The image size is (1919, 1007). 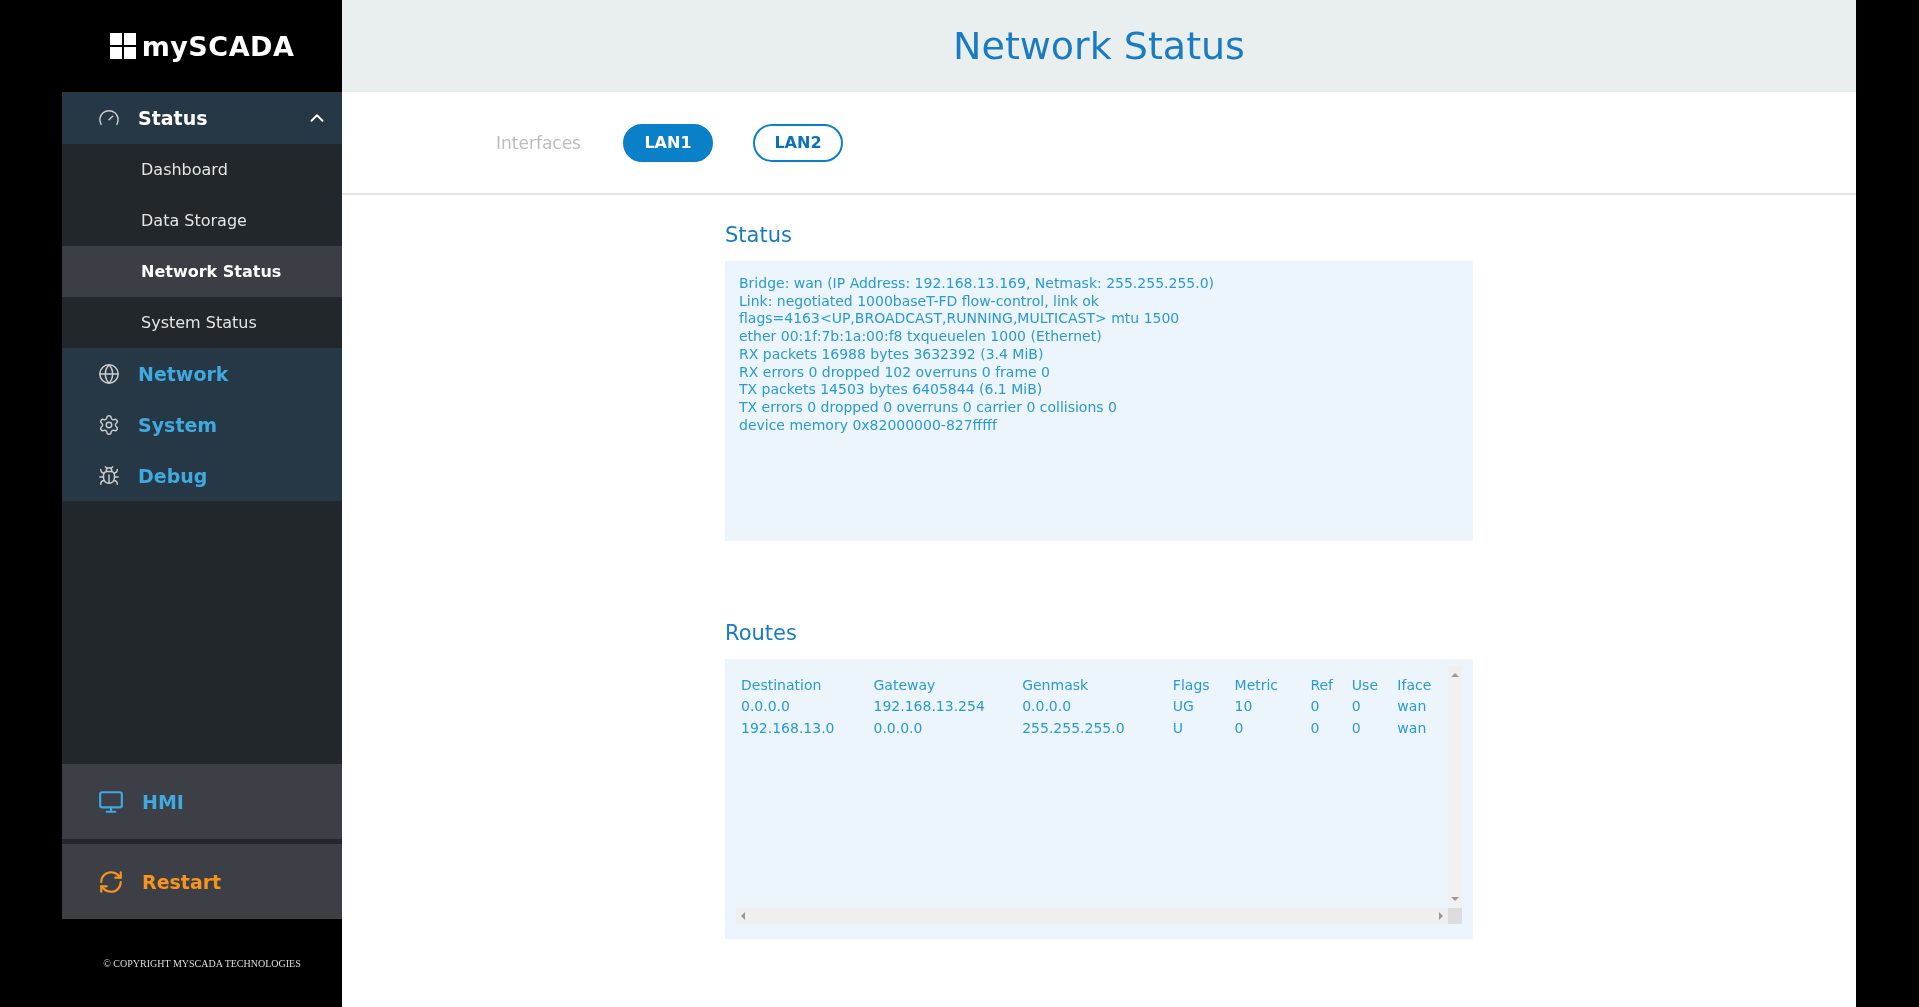 I want to click on column-header: Destination, so click(x=782, y=685).